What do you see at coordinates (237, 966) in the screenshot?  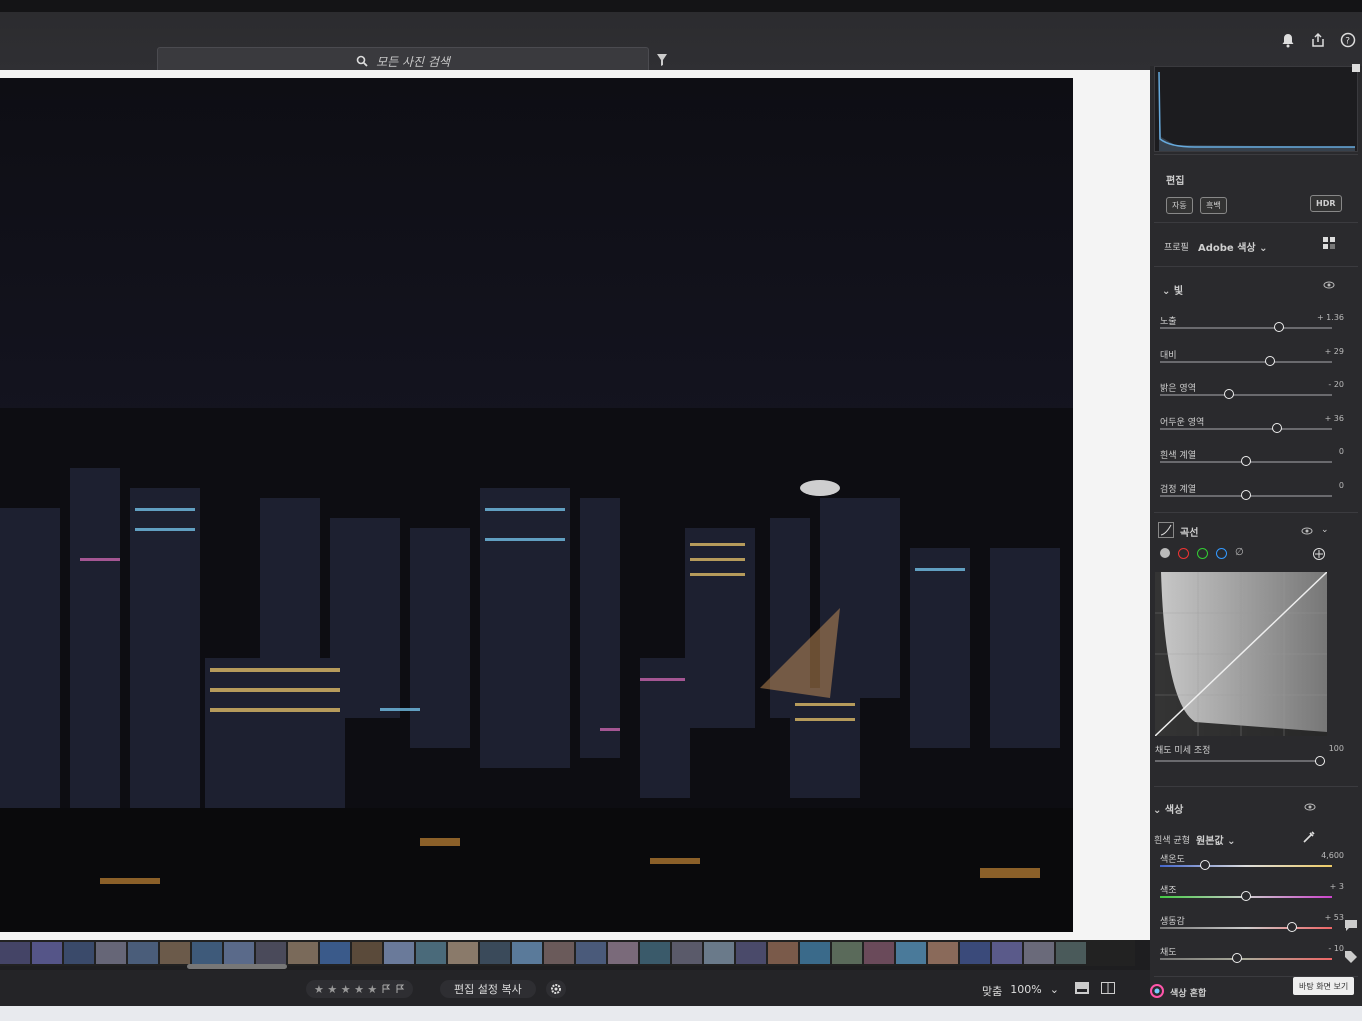 I see `filmstrip-scrollbar` at bounding box center [237, 966].